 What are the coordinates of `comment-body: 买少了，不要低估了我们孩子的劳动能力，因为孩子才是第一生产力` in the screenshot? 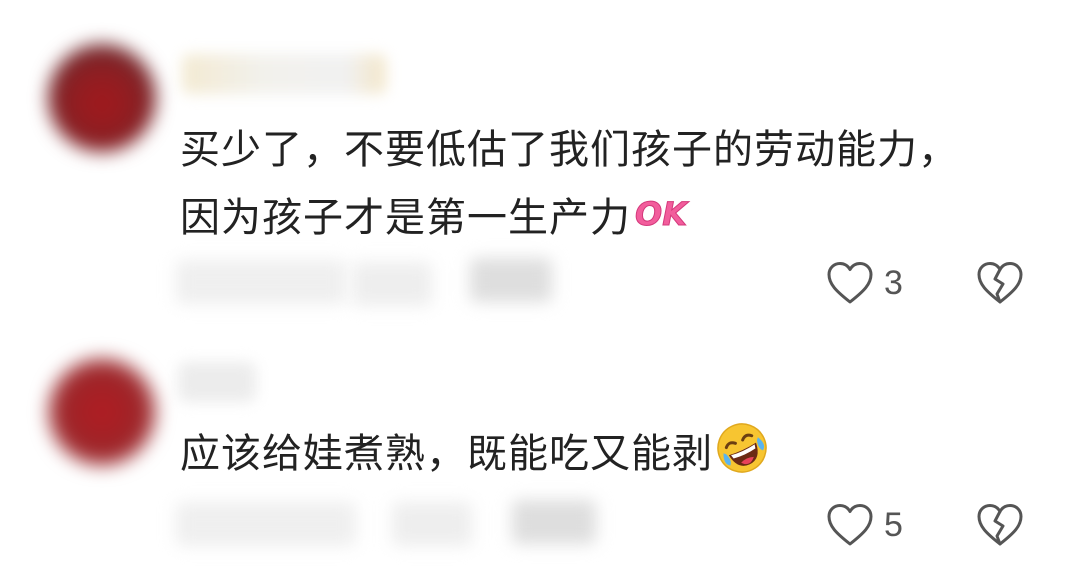 It's located at (569, 184).